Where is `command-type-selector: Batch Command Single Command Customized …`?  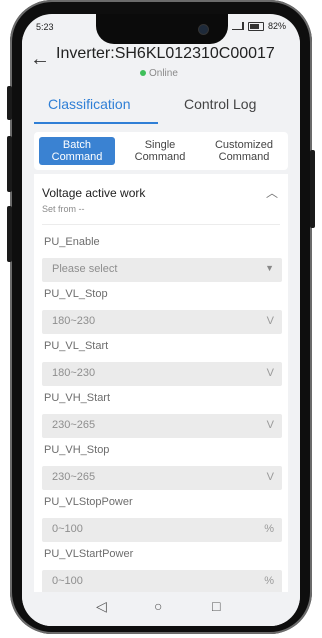
command-type-selector: Batch Command Single Command Customized … is located at coordinates (161, 151).